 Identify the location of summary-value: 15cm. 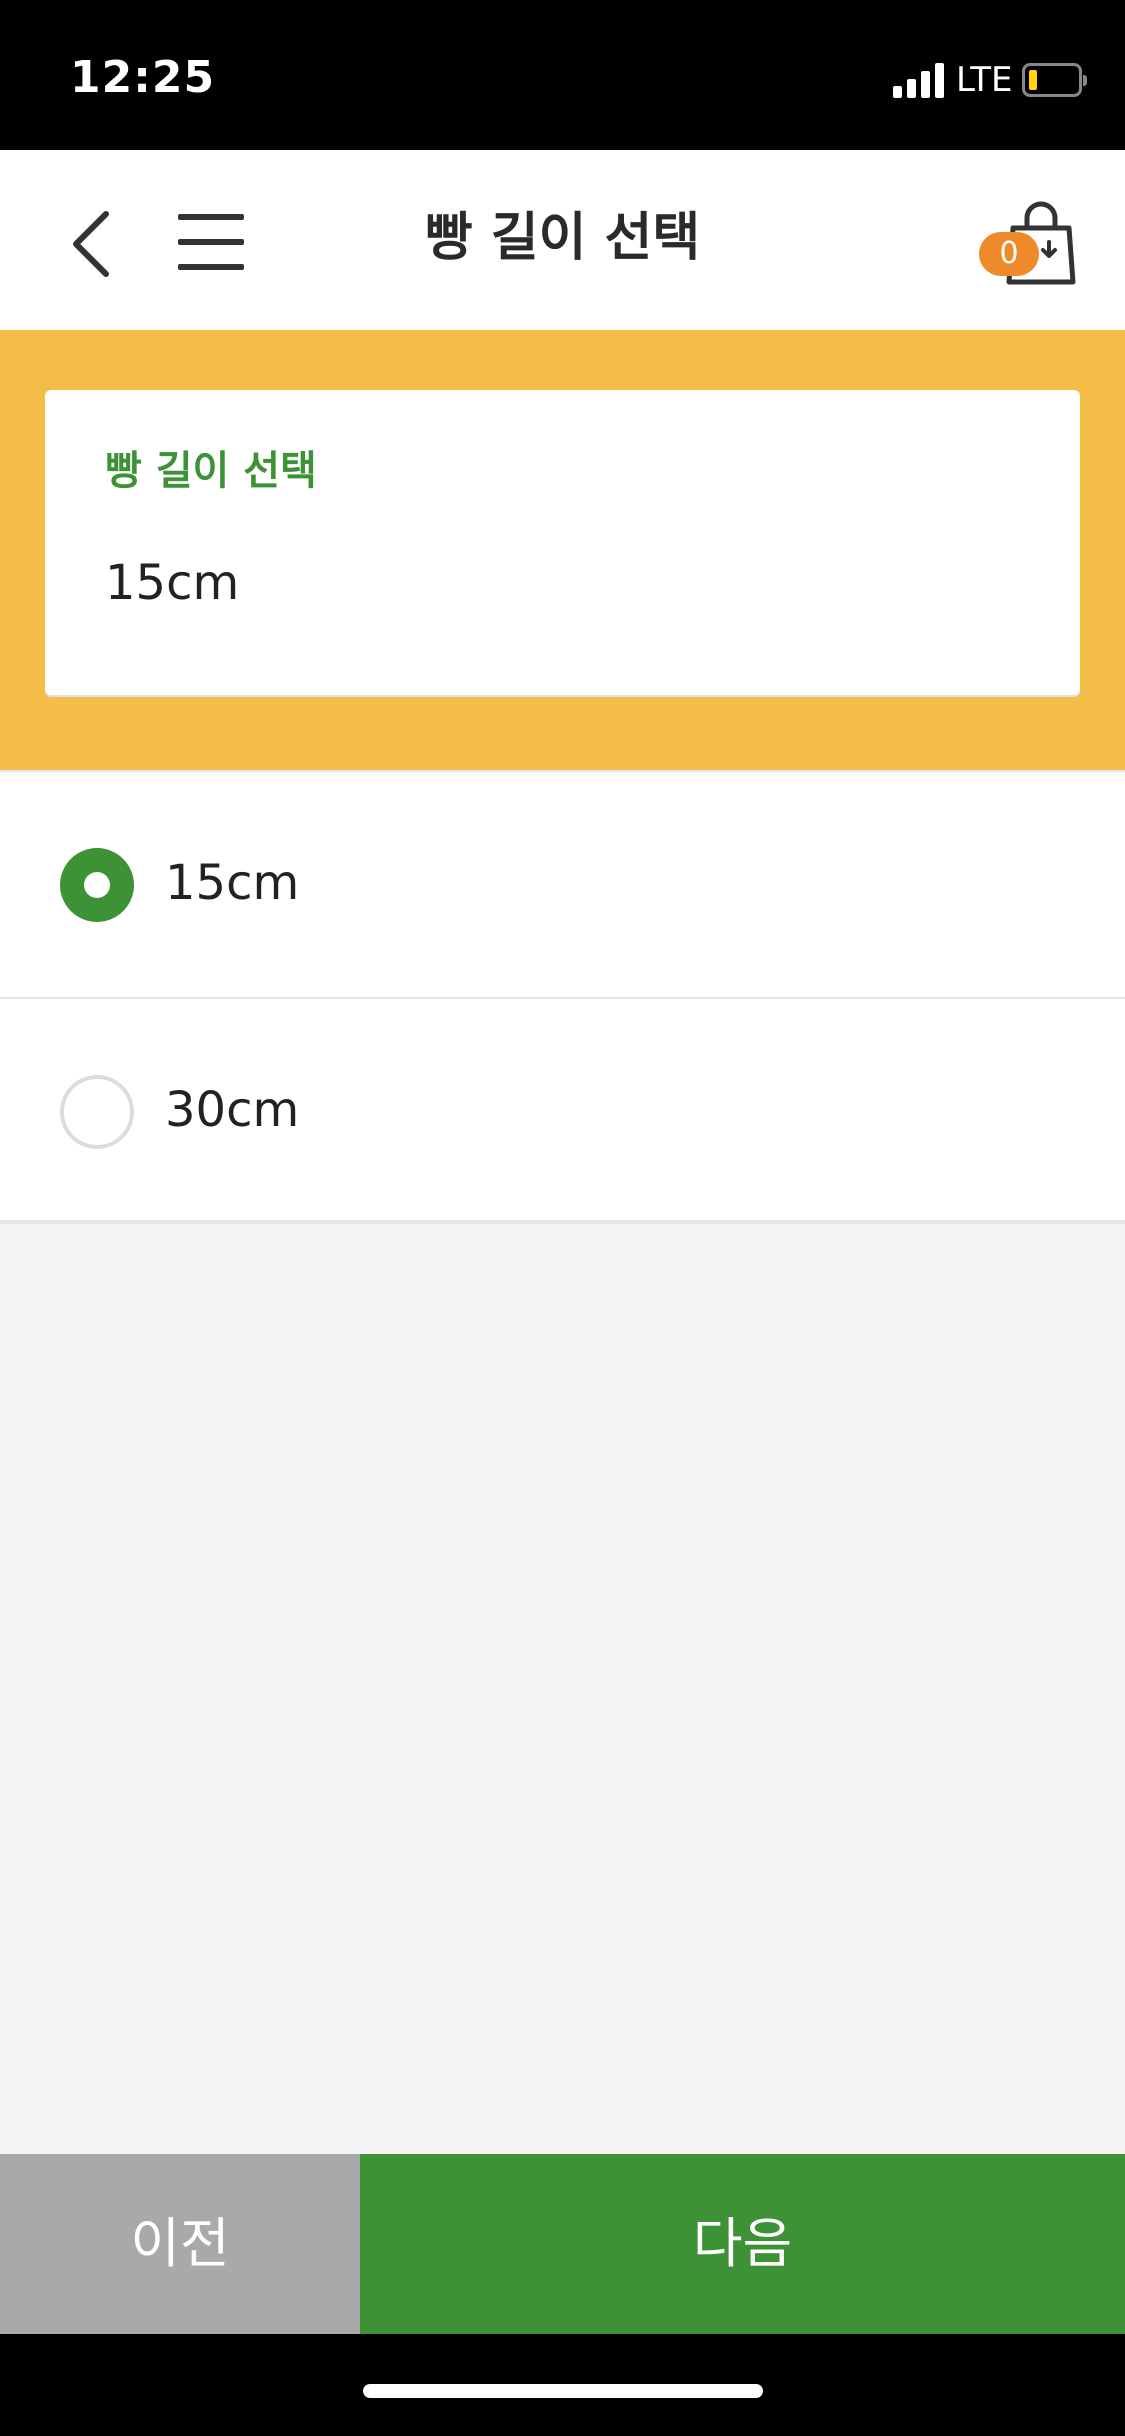
(172, 583).